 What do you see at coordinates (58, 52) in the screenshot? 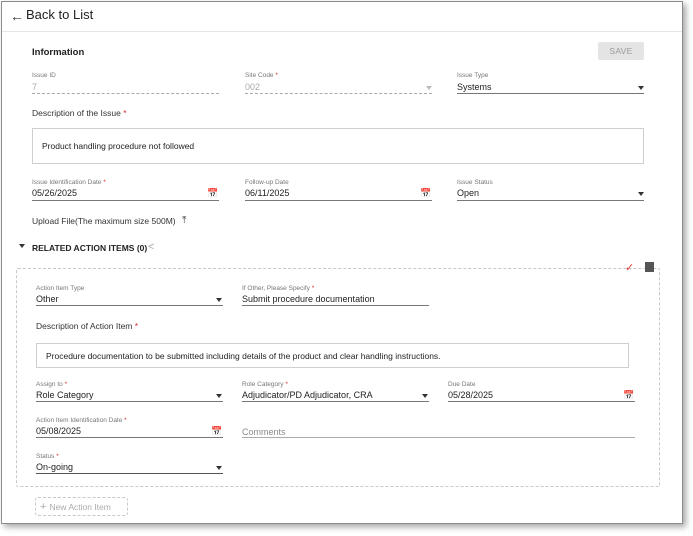
I see `information-title: Information` at bounding box center [58, 52].